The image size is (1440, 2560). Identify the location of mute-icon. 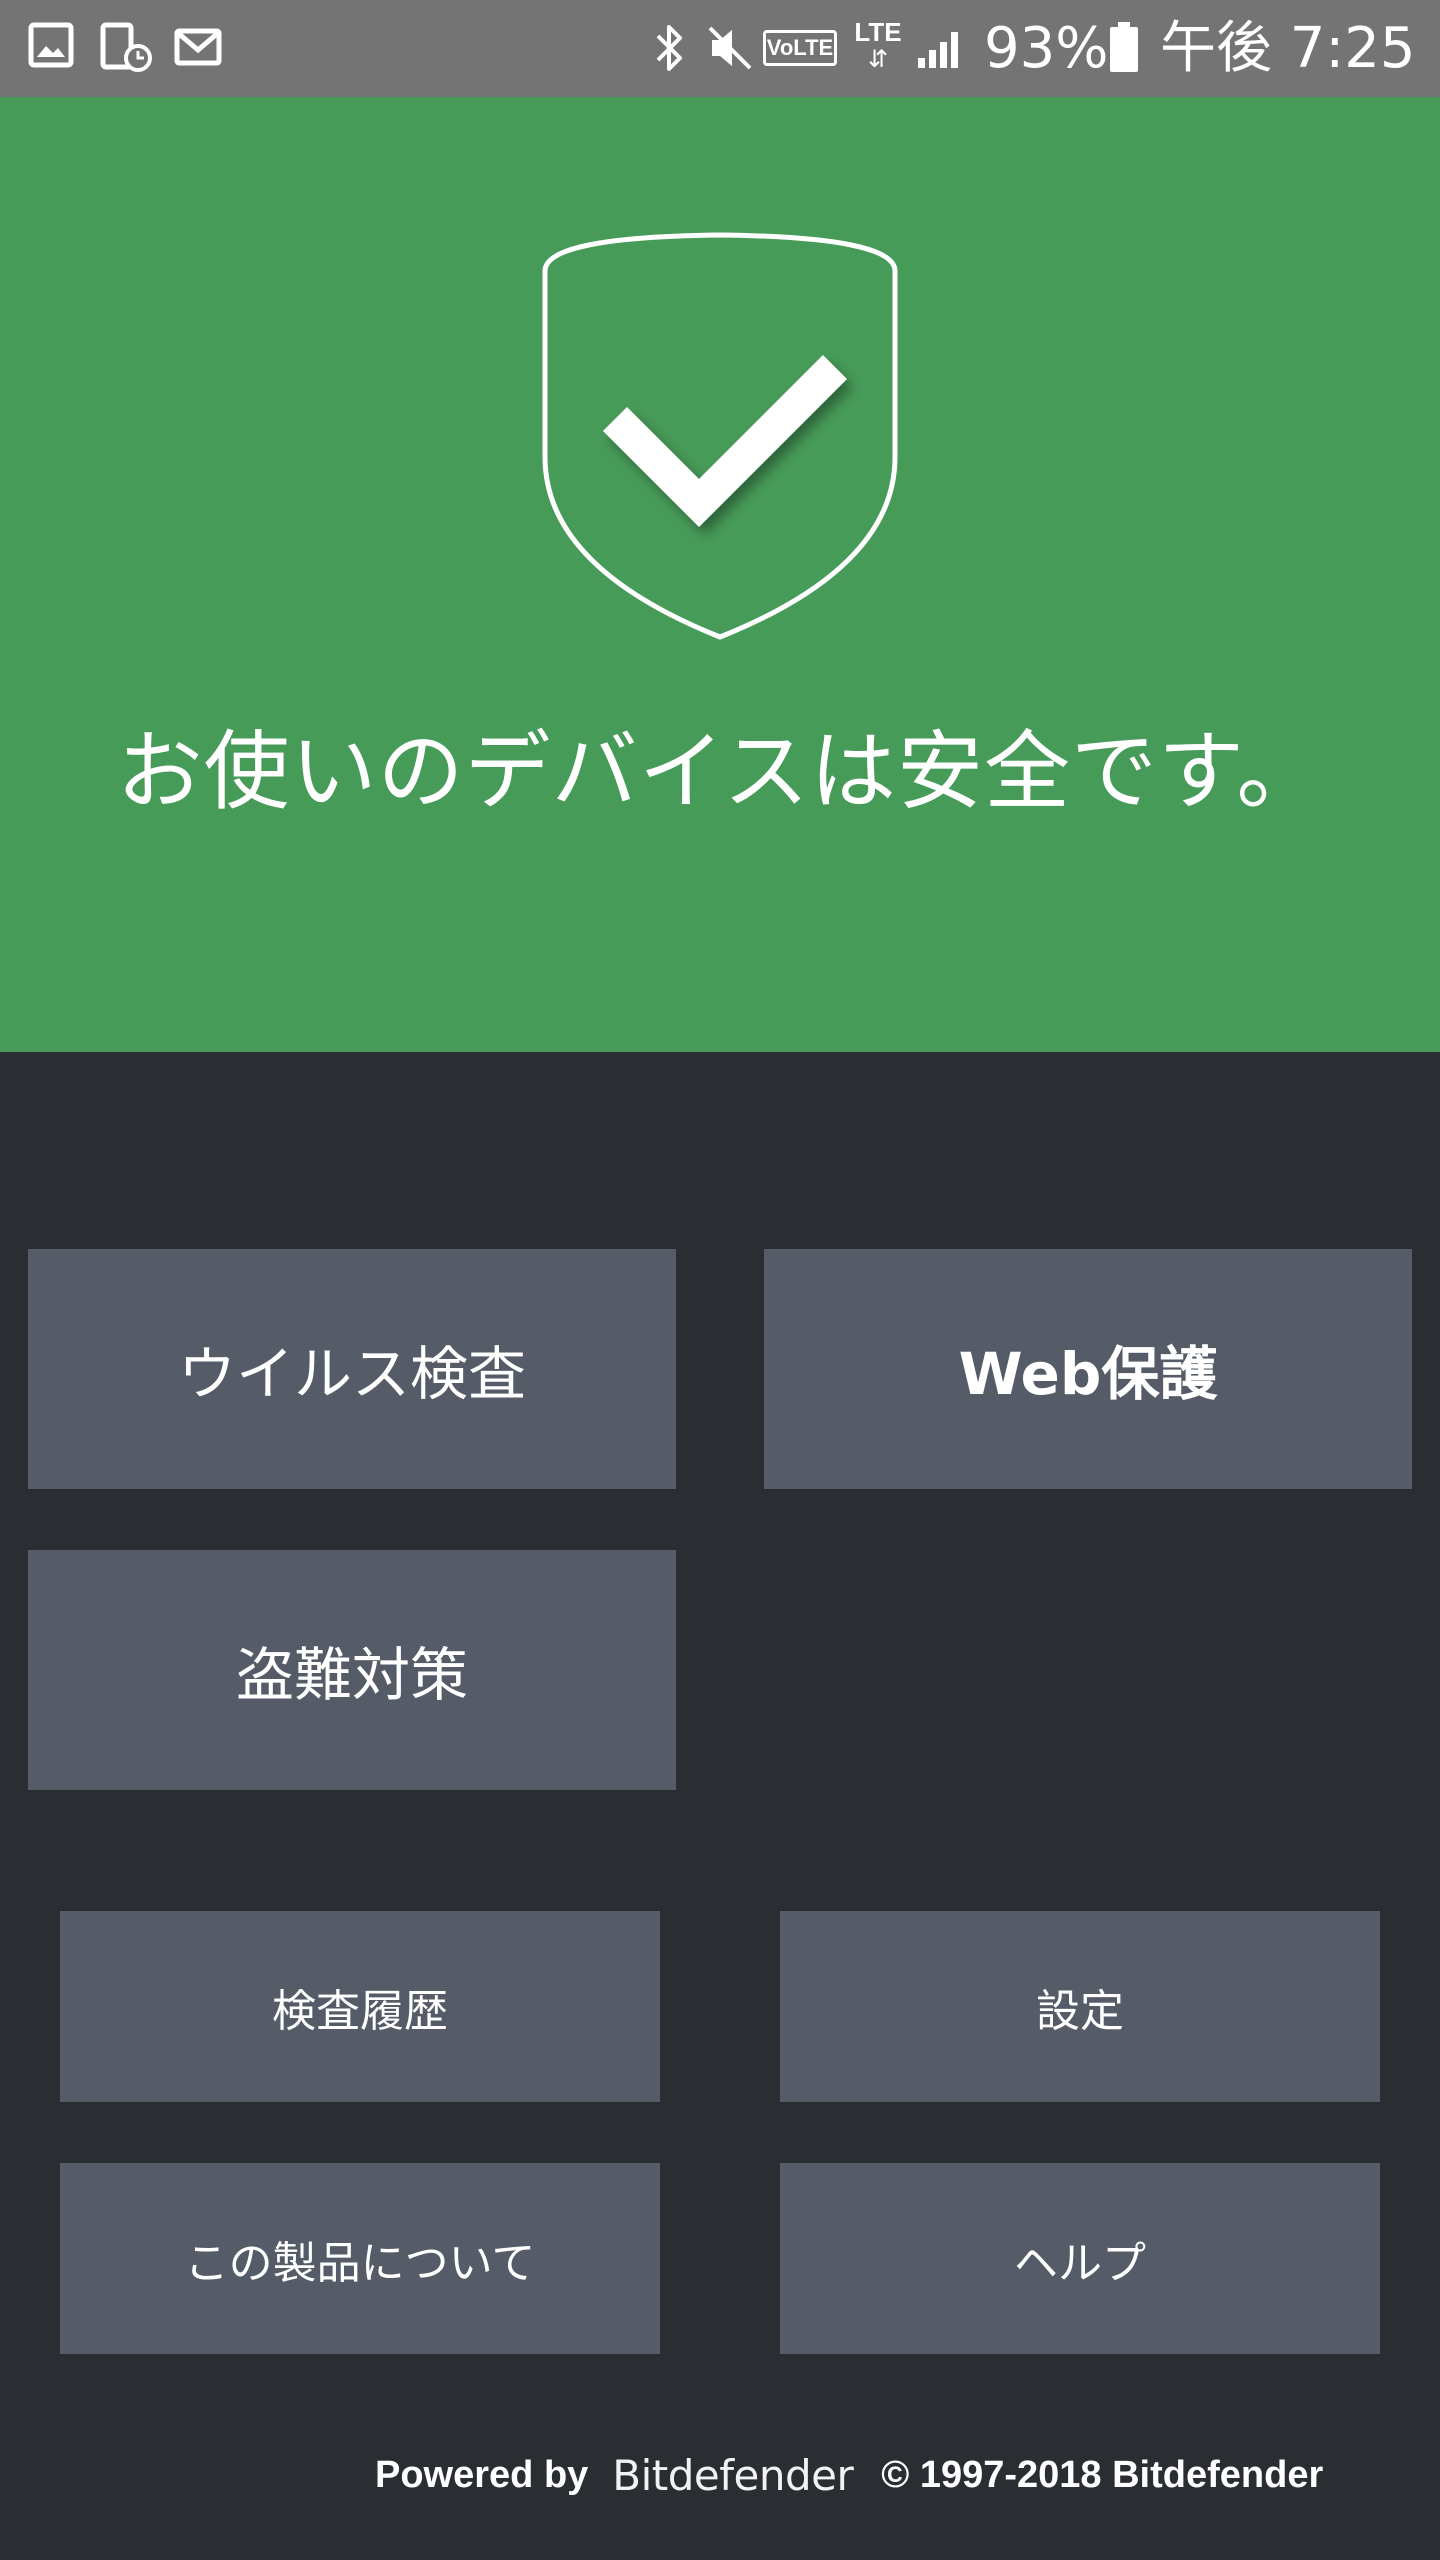
(730, 48).